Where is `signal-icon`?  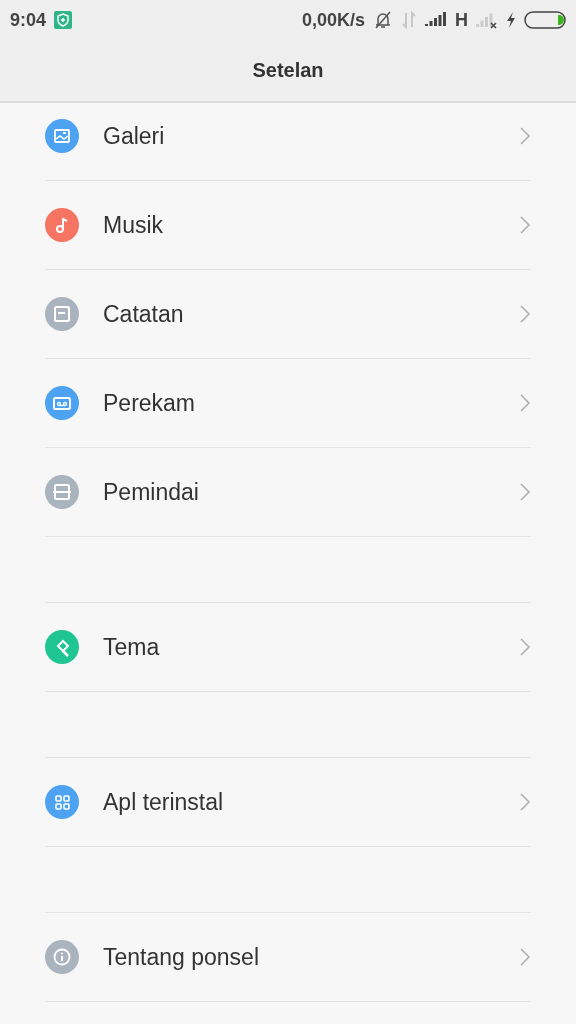 signal-icon is located at coordinates (436, 20).